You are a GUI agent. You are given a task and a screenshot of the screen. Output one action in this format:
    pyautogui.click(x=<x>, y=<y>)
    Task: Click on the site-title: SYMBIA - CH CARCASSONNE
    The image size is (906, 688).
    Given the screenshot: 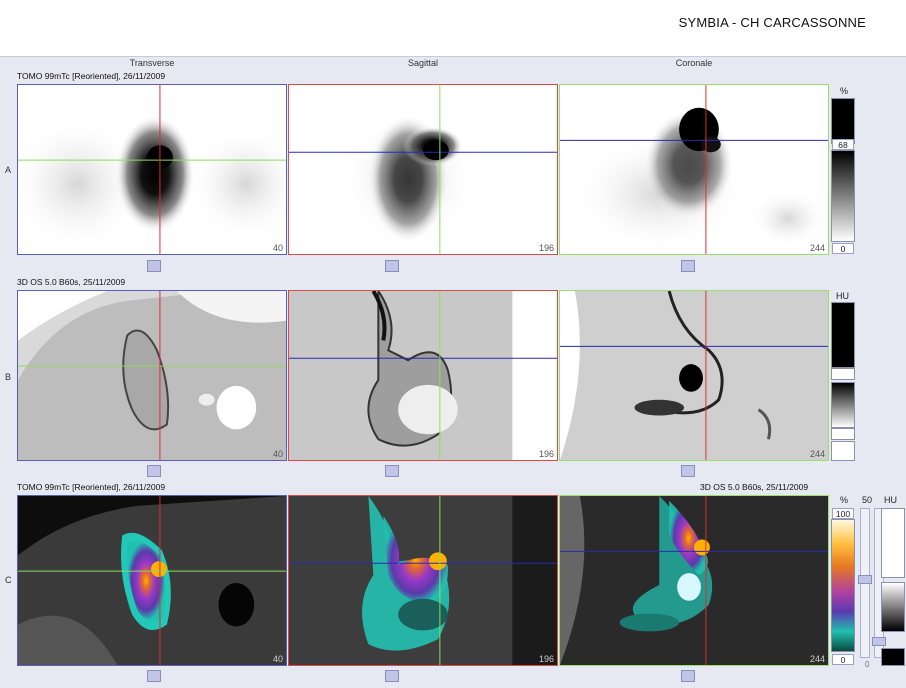 What is the action you would take?
    pyautogui.click(x=772, y=22)
    